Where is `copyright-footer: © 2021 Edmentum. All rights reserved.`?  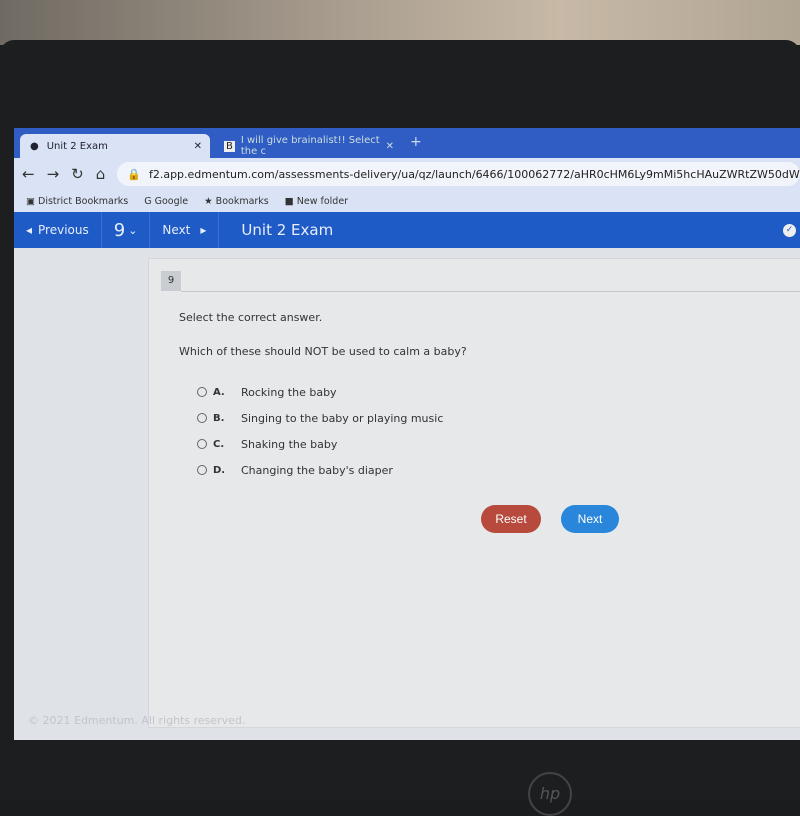 copyright-footer: © 2021 Edmentum. All rights reserved. is located at coordinates (137, 720).